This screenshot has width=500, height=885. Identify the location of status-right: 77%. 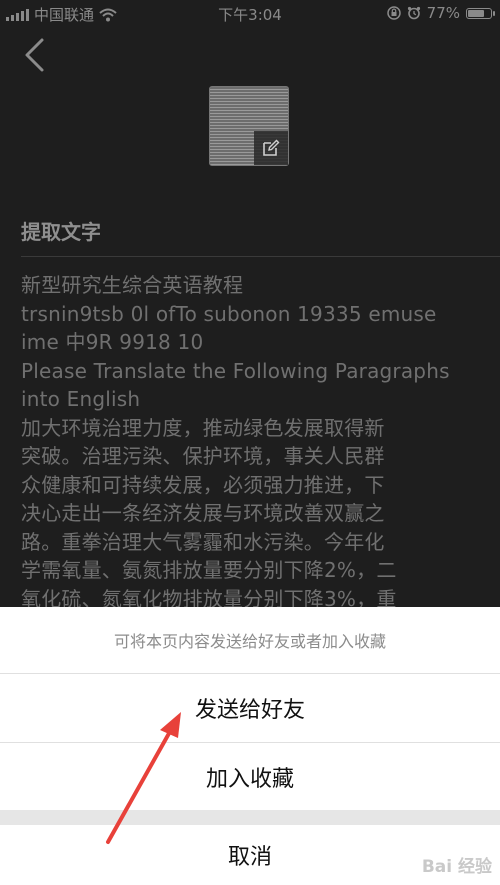
(440, 13).